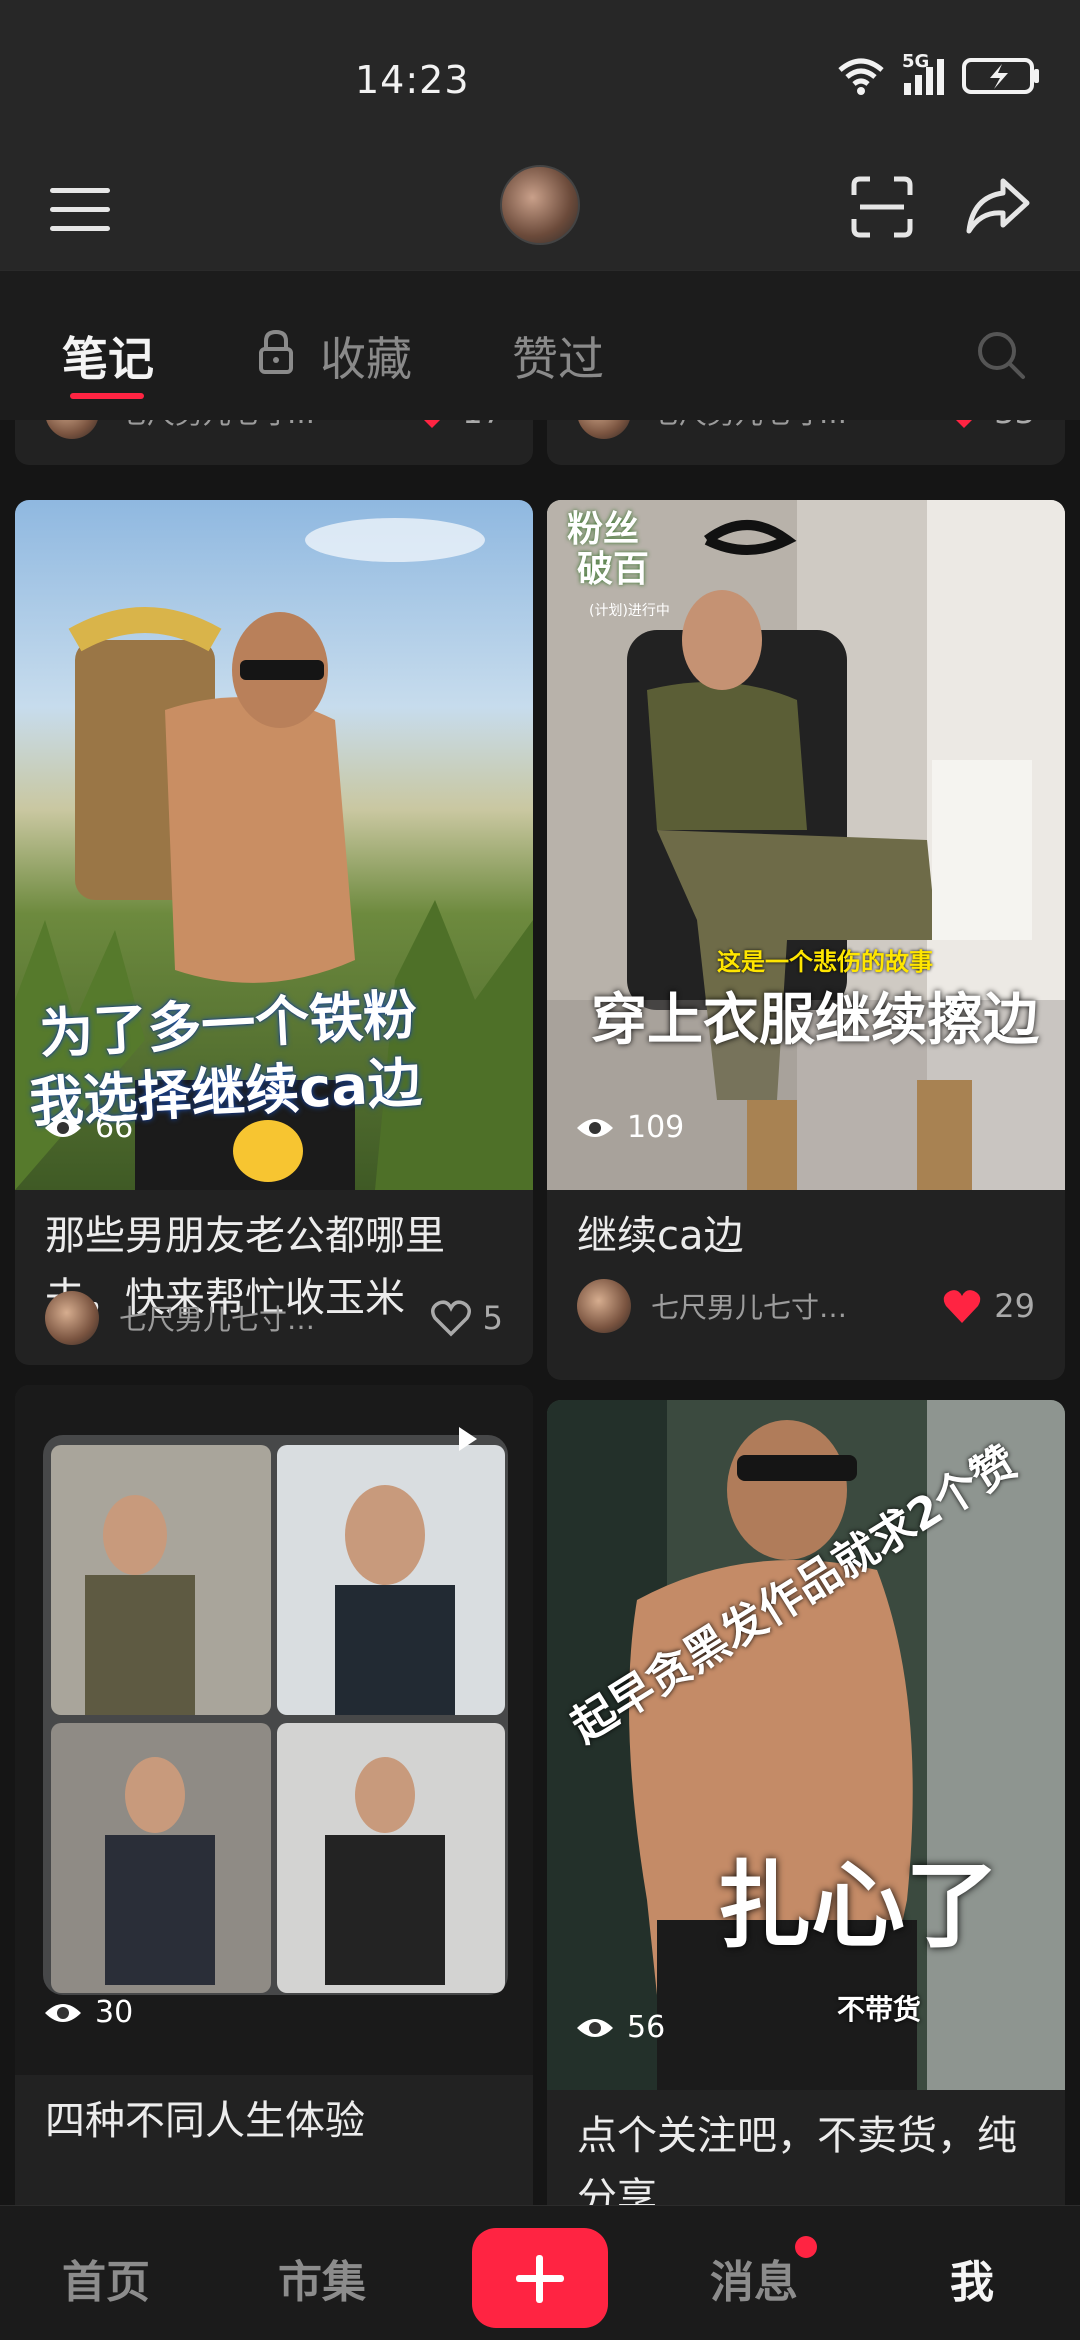 Image resolution: width=1080 pixels, height=2340 pixels. I want to click on card-title: 四种不同人生体验, so click(205, 2121).